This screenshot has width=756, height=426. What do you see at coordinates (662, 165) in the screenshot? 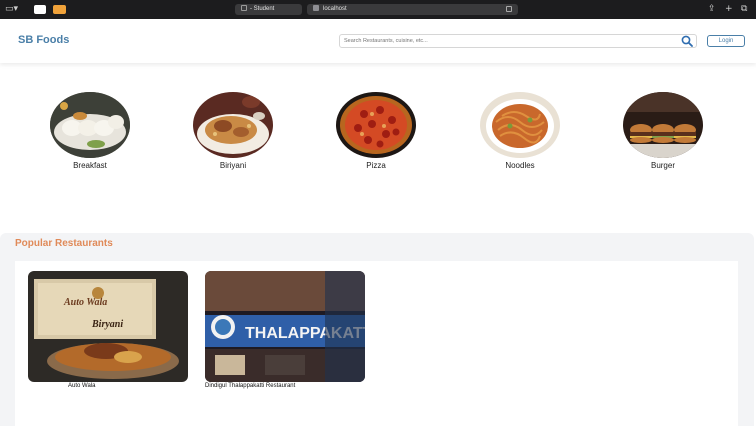
I see `category-label: Burger` at bounding box center [662, 165].